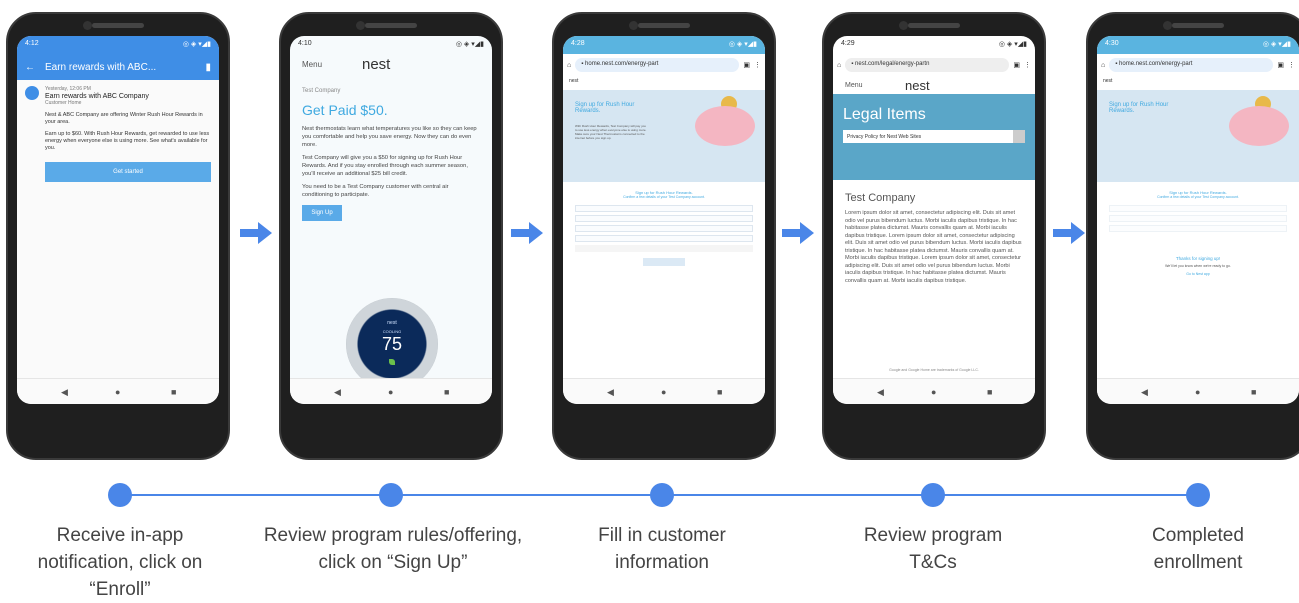 Image resolution: width=1299 pixels, height=603 pixels. What do you see at coordinates (118, 58) in the screenshot?
I see `app-bar: 4:12 ◎ ◈ ▾◢▮ ← Earn rewards with ABC... ▮` at bounding box center [118, 58].